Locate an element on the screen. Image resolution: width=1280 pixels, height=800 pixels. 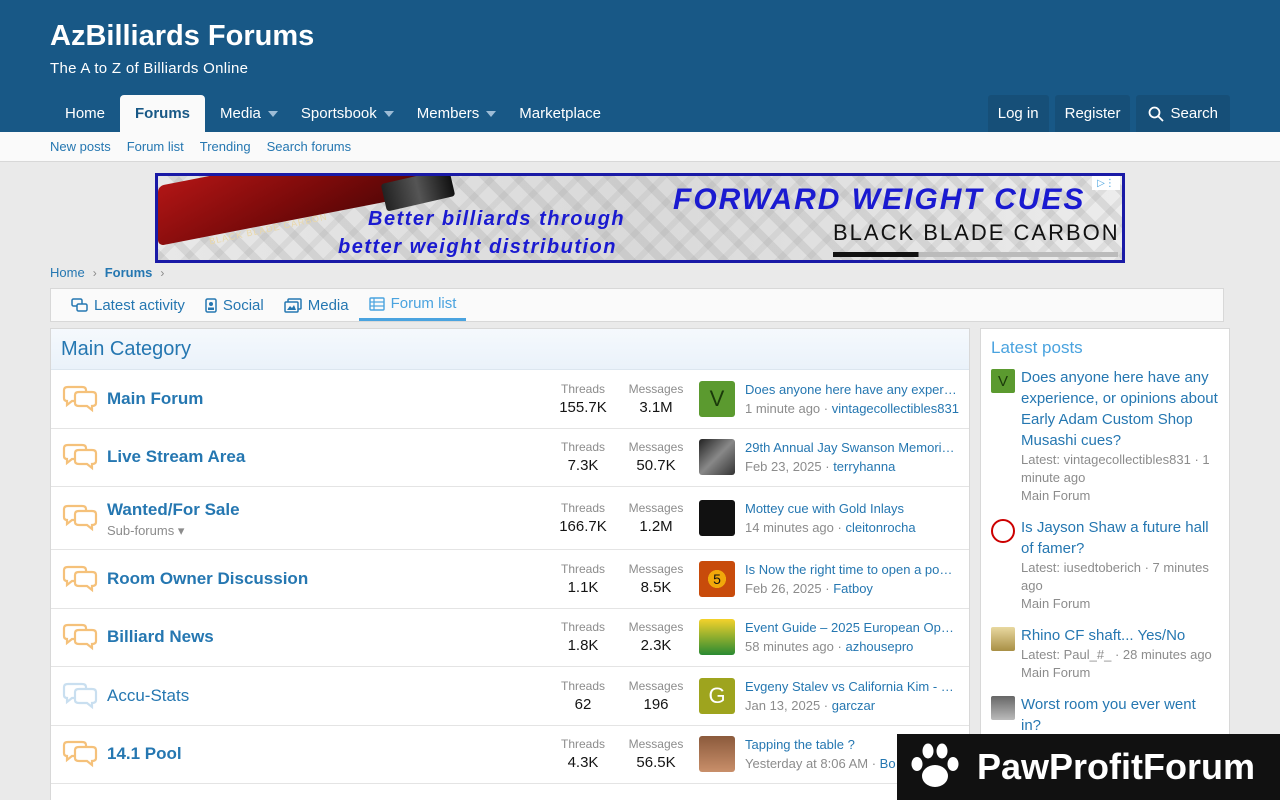
login-button: Log in is located at coordinates (1018, 113).